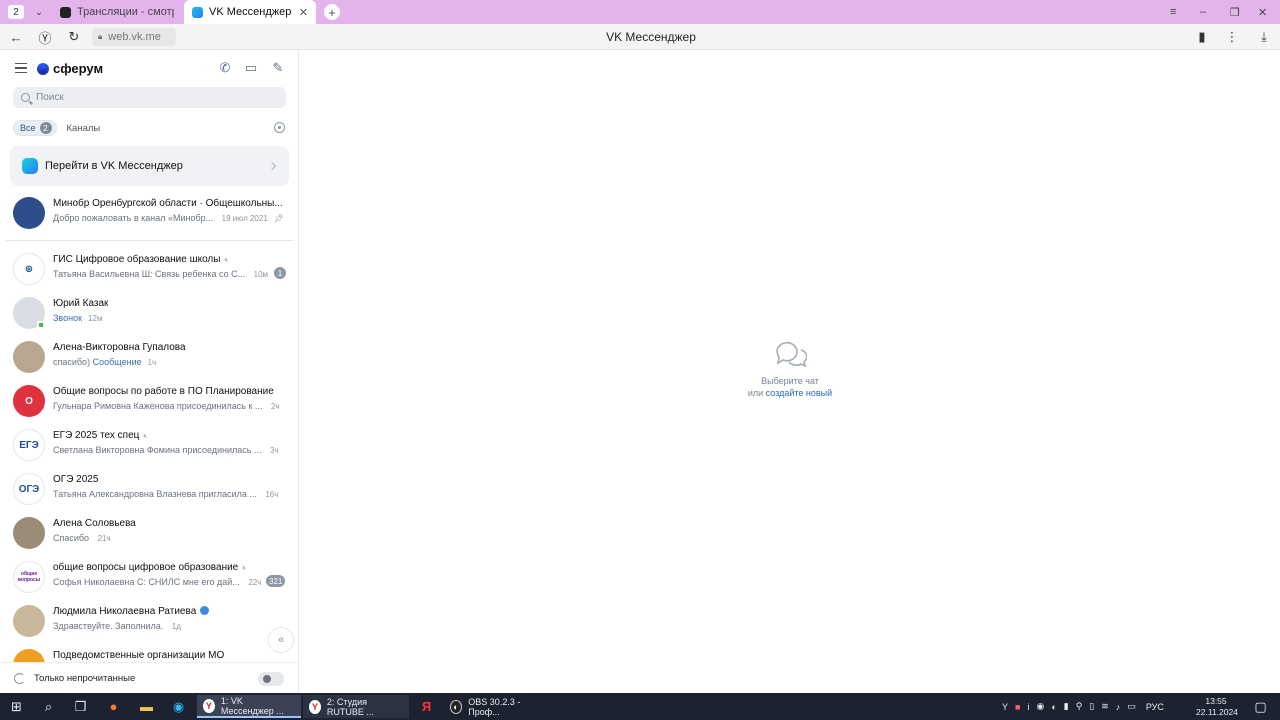  I want to click on refresh-icon, so click(19, 678).